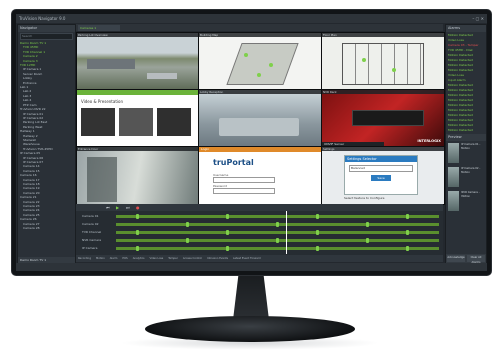 This screenshot has height=358, width=501. What do you see at coordinates (466, 28) in the screenshot?
I see `alarms-header: Alarms` at bounding box center [466, 28].